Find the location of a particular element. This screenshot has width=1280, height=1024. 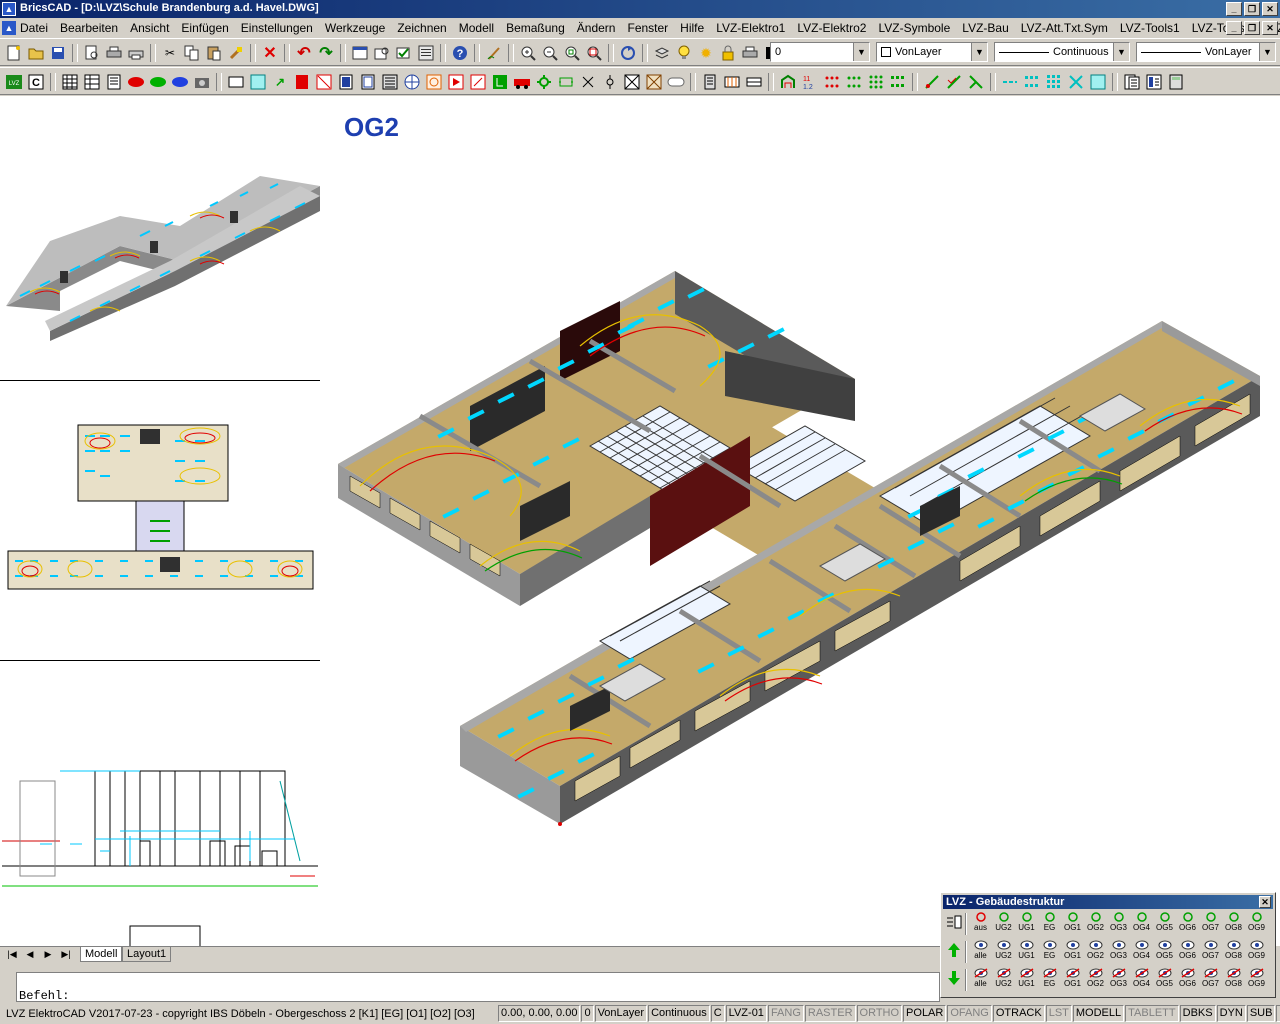

lock-icon is located at coordinates (728, 53).